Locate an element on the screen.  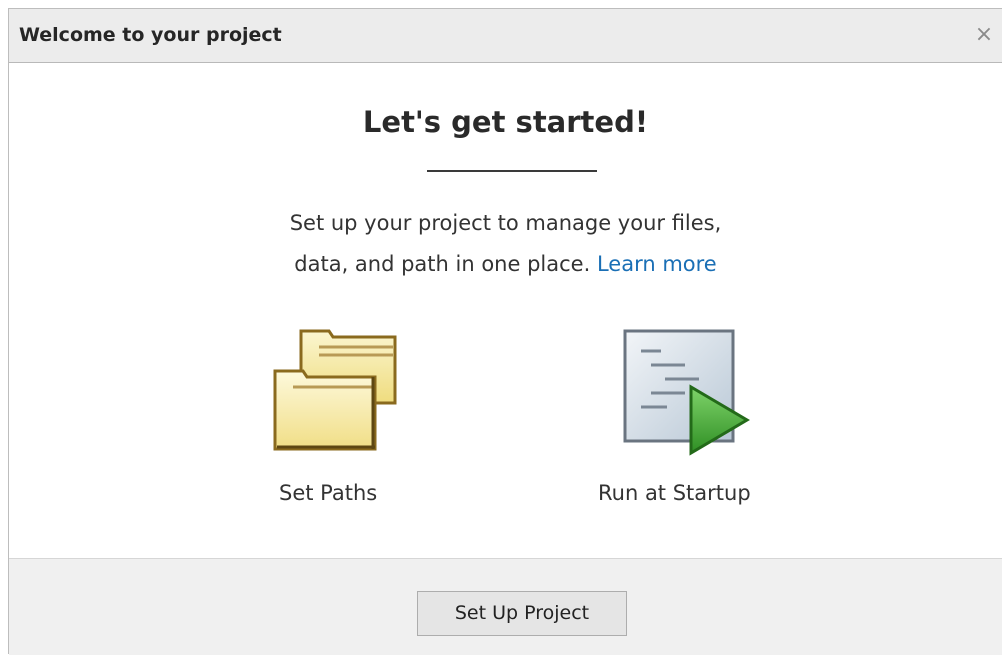
description-text: data, and path in one place. is located at coordinates (442, 264).